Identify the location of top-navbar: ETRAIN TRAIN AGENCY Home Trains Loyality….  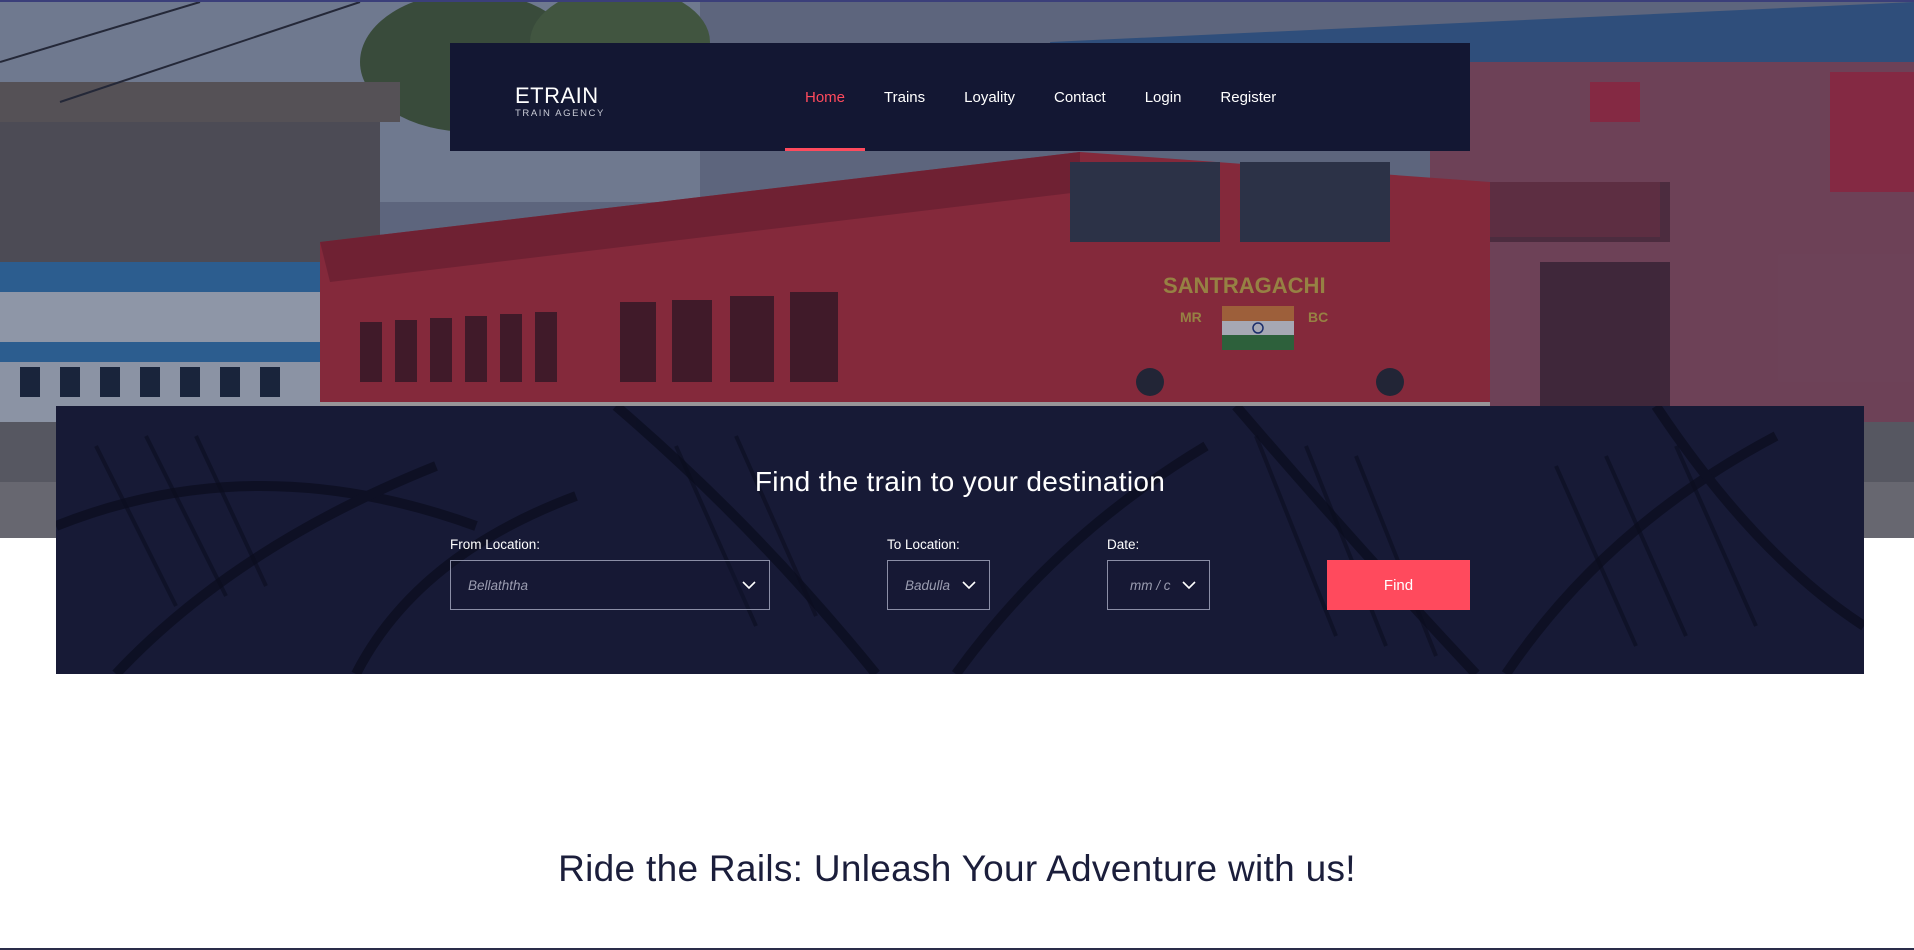
(960, 97).